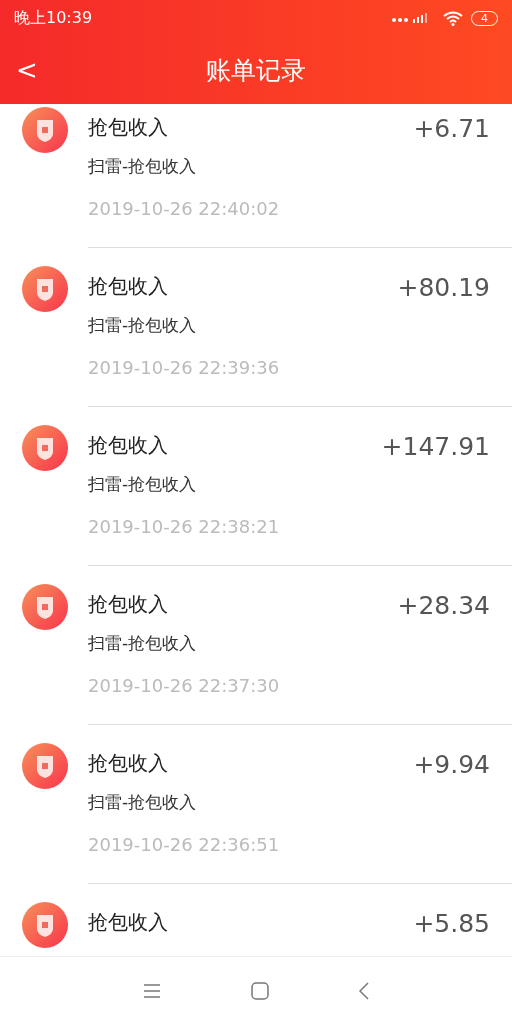  Describe the element at coordinates (443, 605) in the screenshot. I see `record-amount: +28.34` at that location.